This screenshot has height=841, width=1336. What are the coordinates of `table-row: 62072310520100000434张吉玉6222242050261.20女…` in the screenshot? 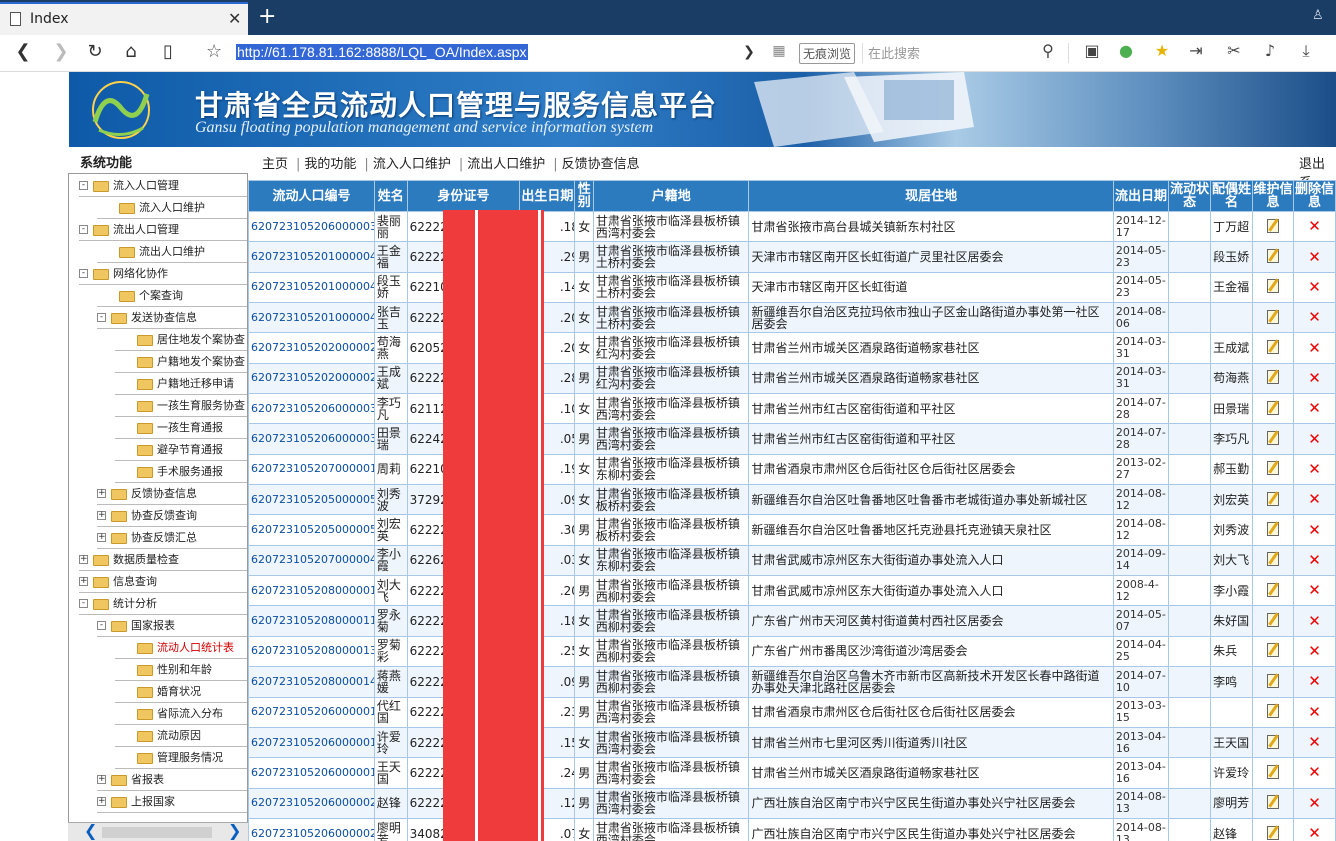 It's located at (792, 318).